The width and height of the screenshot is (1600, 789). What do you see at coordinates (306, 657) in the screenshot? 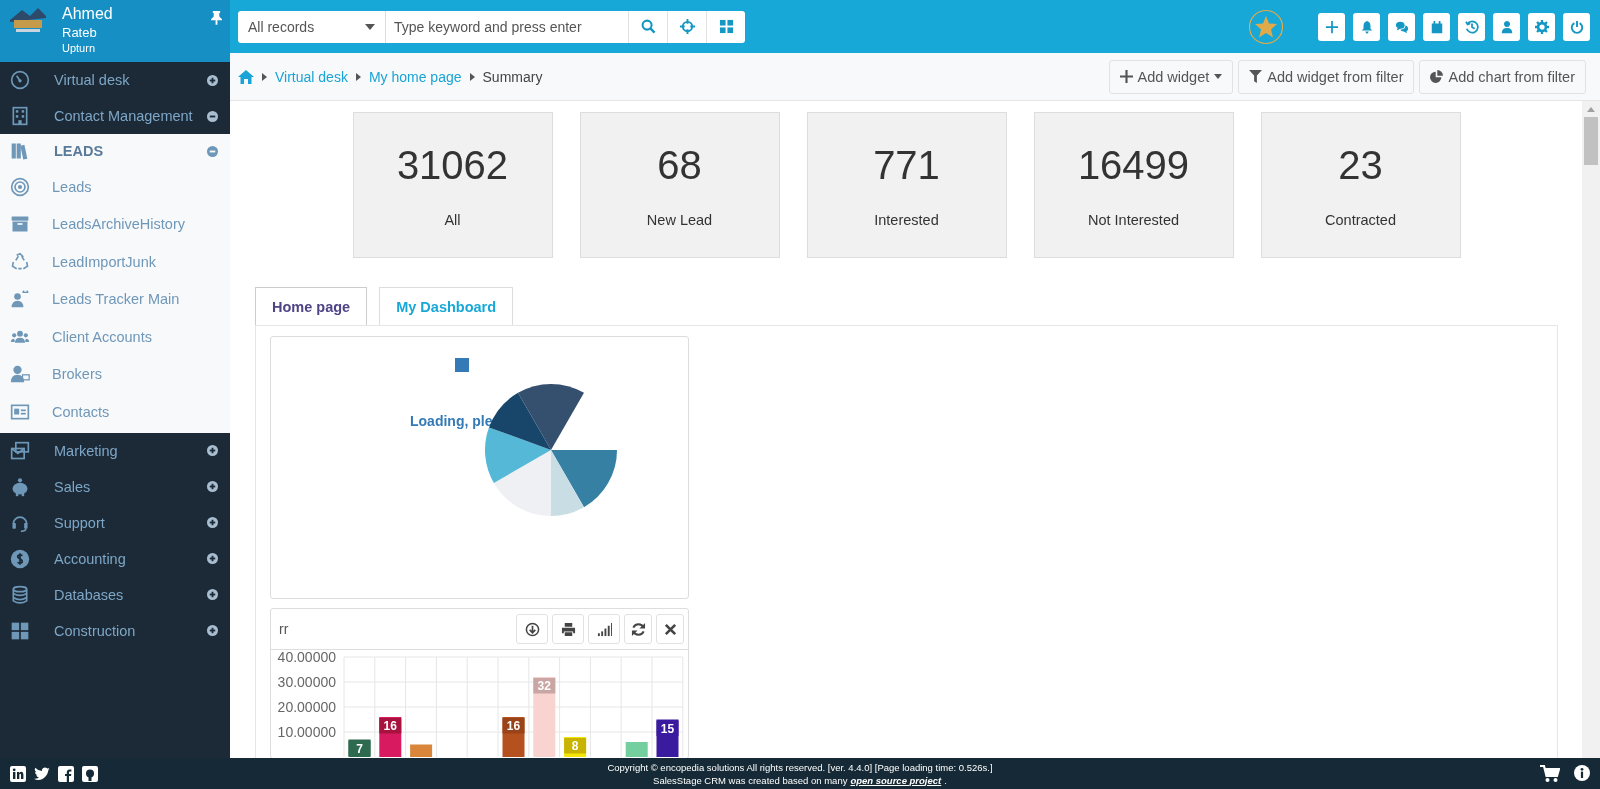
I see `axis-tick-label: 40.00000` at bounding box center [306, 657].